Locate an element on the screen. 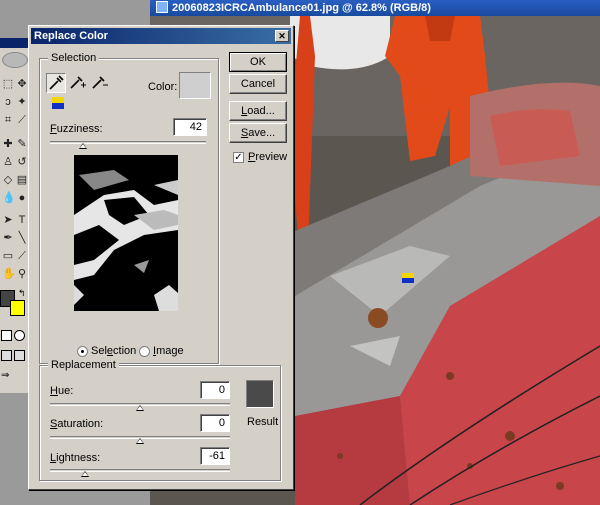 The height and width of the screenshot is (505, 600). lightness-input: -61 is located at coordinates (215, 456).